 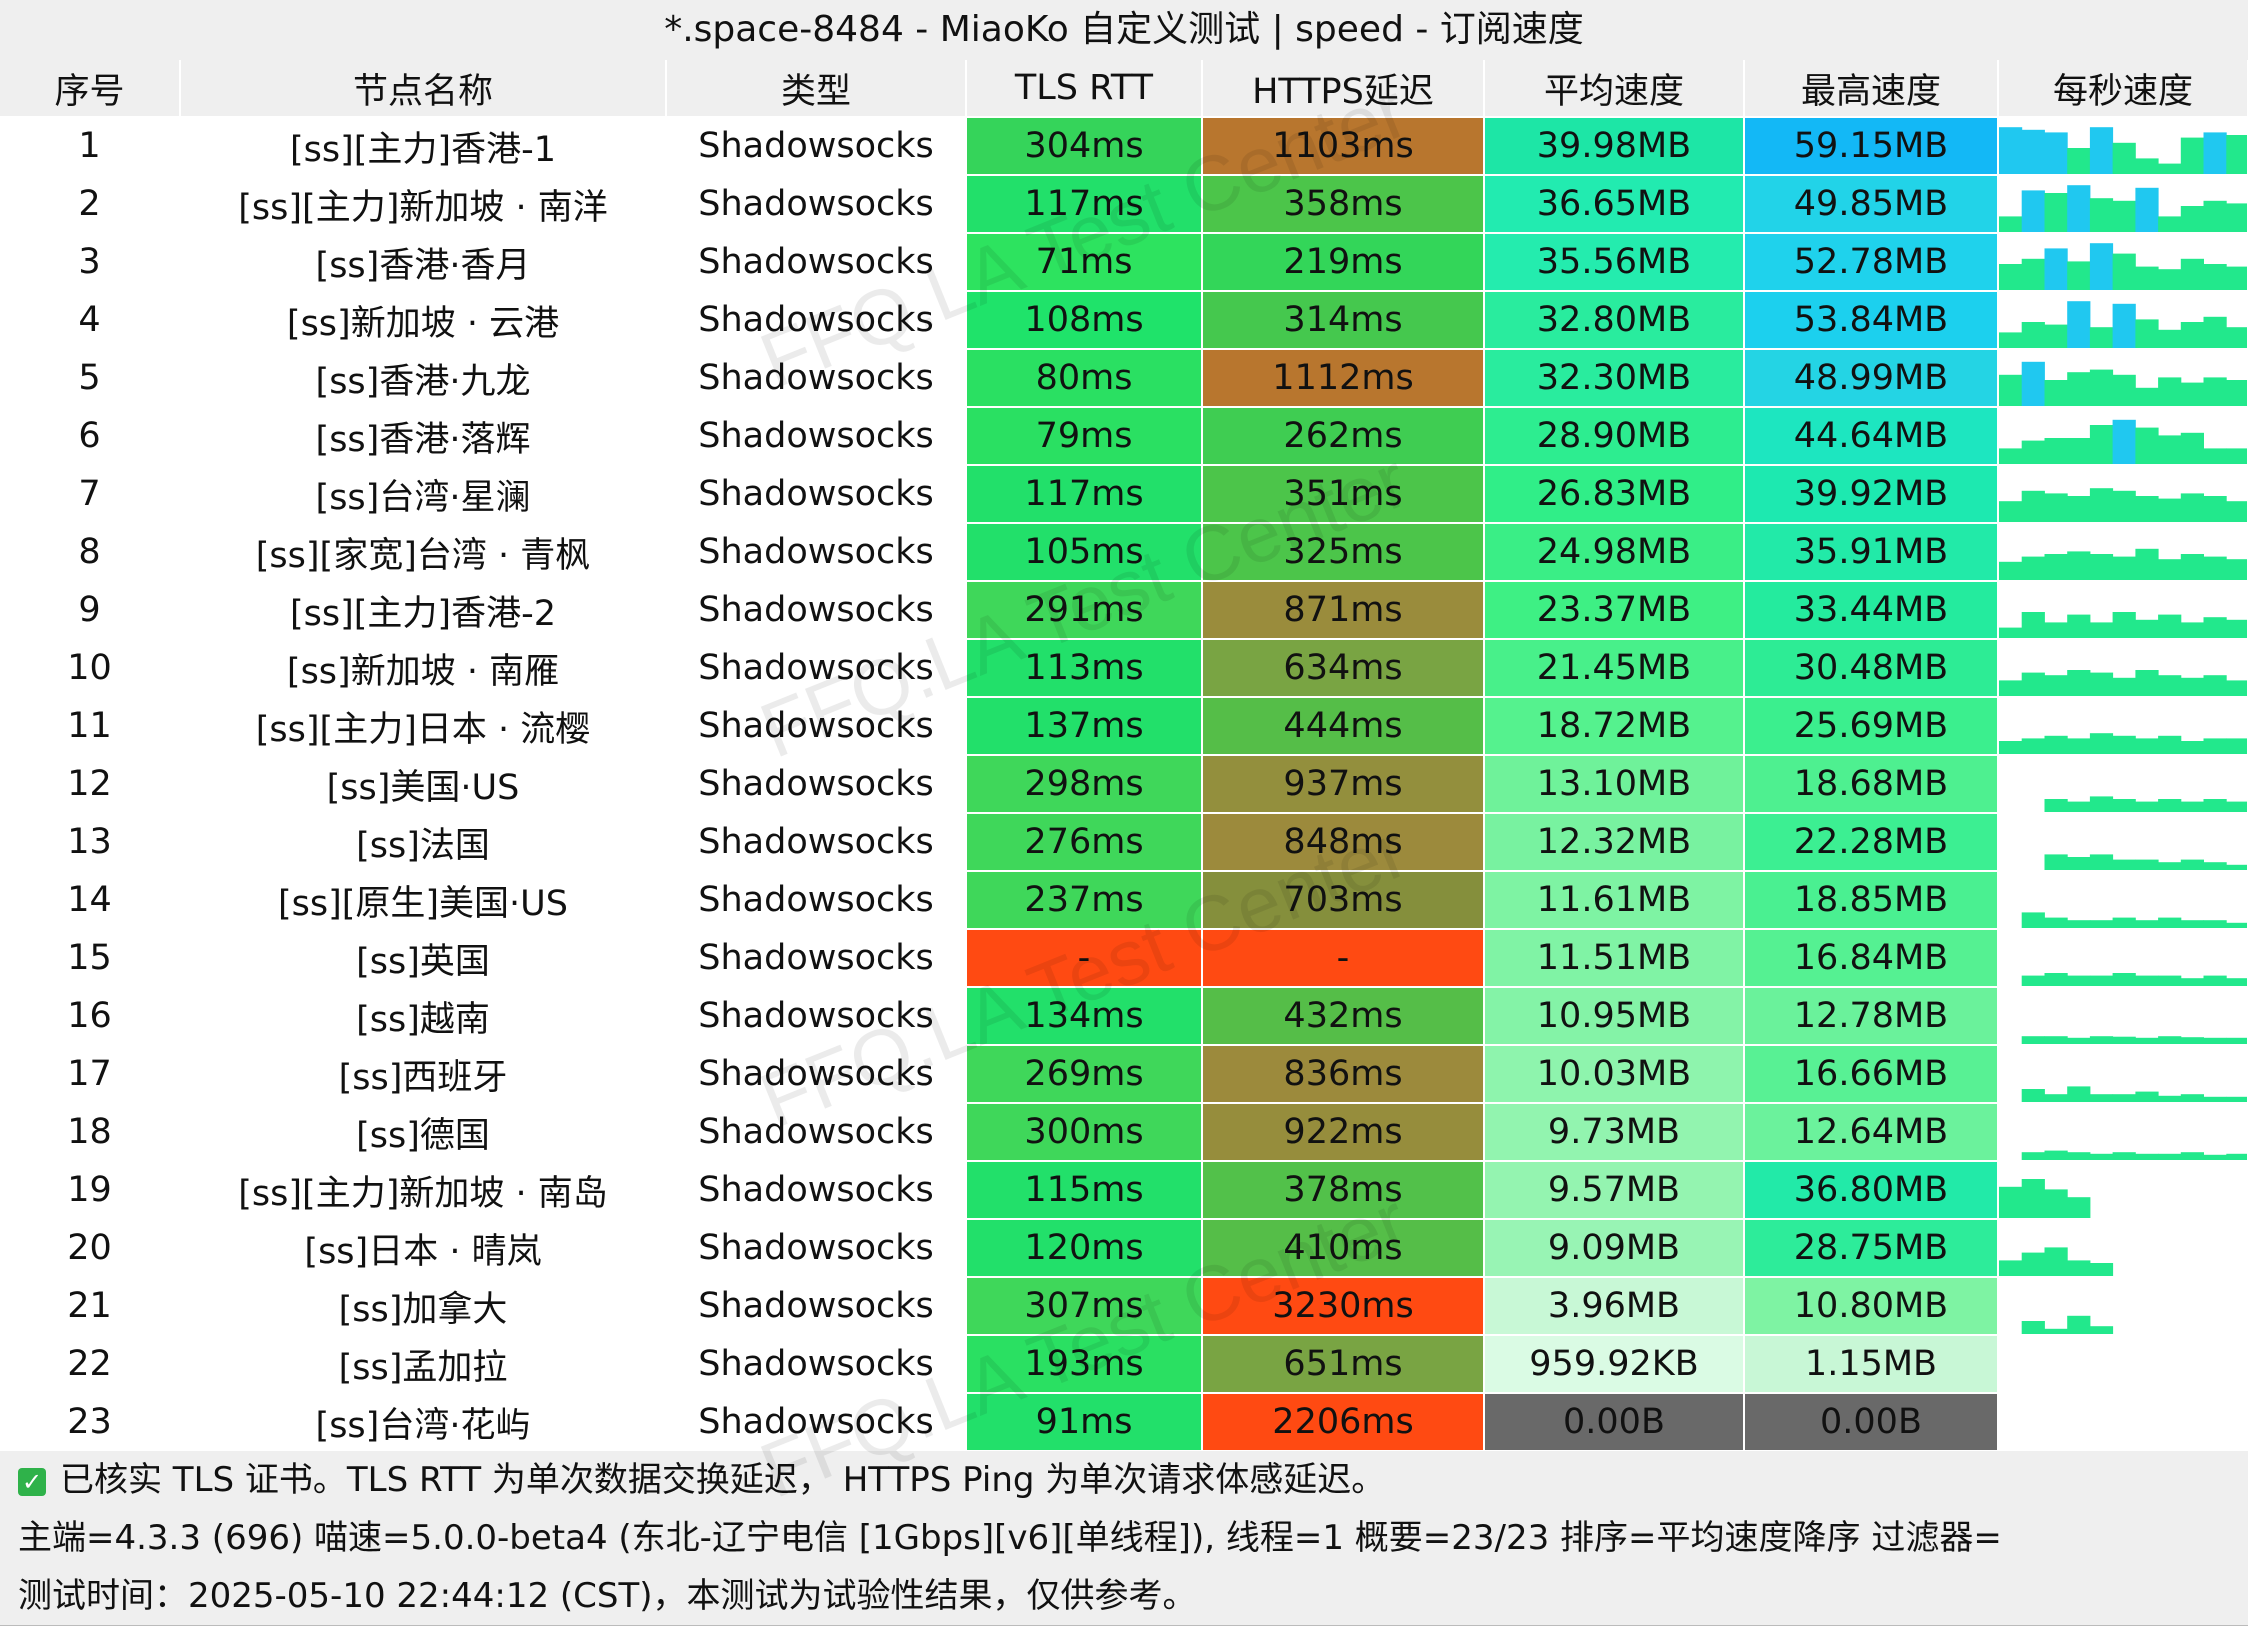 What do you see at coordinates (1343, 552) in the screenshot?
I see `row-https-latency: 325ms` at bounding box center [1343, 552].